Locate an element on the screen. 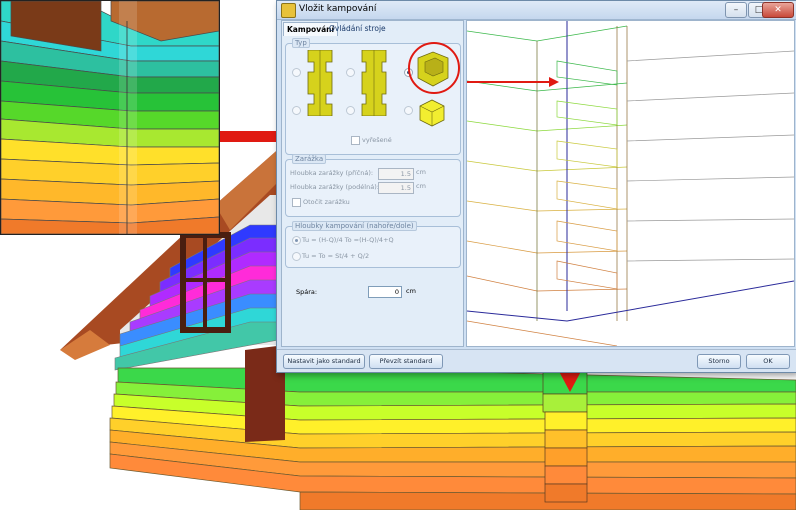  app-icon is located at coordinates (288, 10).